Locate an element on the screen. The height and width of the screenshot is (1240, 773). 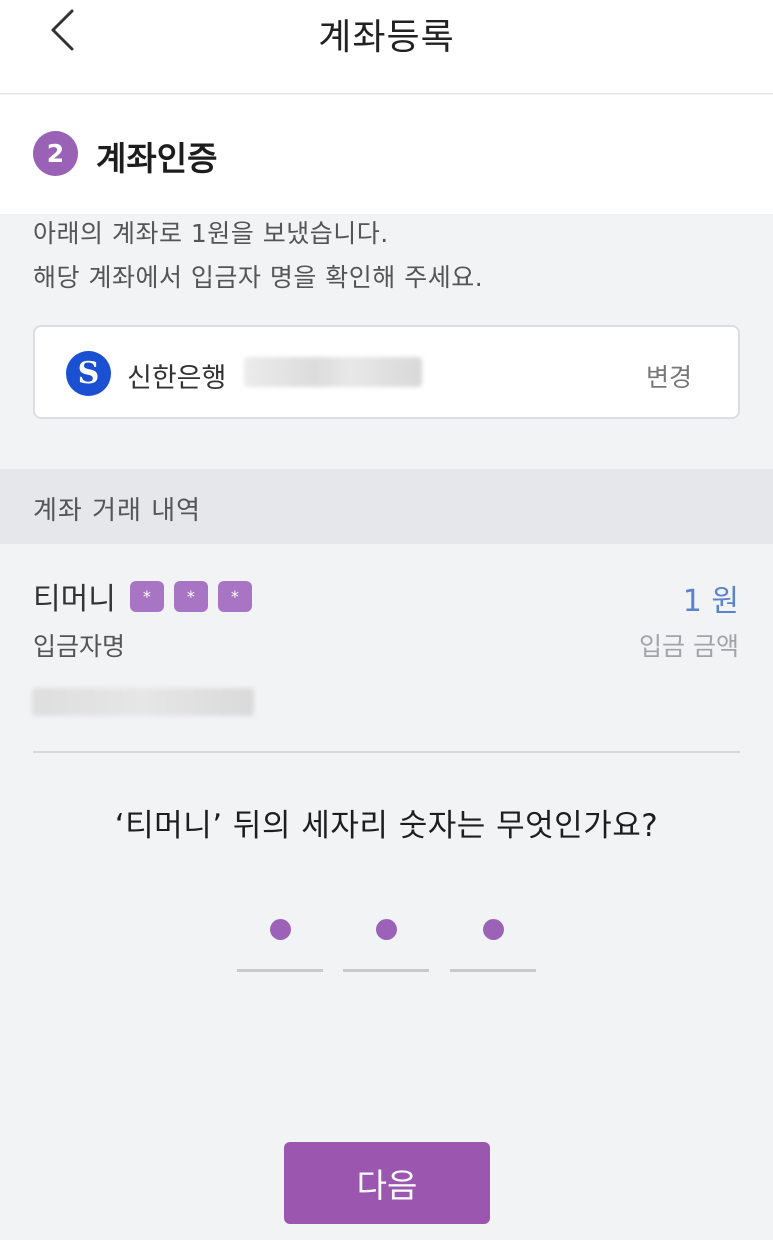
description-line-1: 아래의 계좌로 1원을 보냈습니다. is located at coordinates (211, 233).